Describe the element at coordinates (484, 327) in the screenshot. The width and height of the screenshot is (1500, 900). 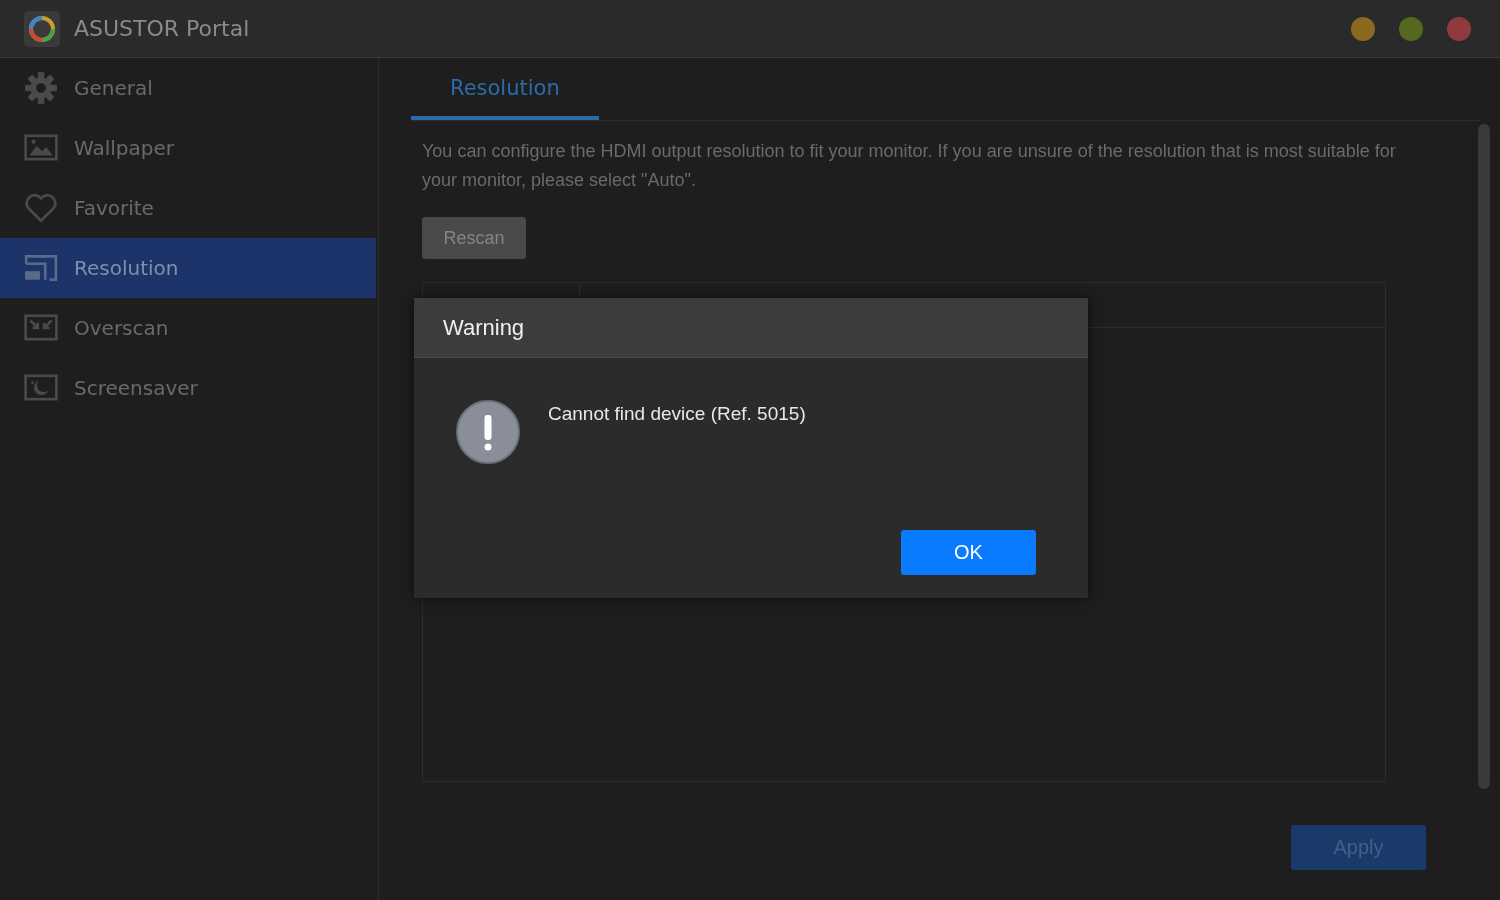
I see `dialog-title: Warning` at that location.